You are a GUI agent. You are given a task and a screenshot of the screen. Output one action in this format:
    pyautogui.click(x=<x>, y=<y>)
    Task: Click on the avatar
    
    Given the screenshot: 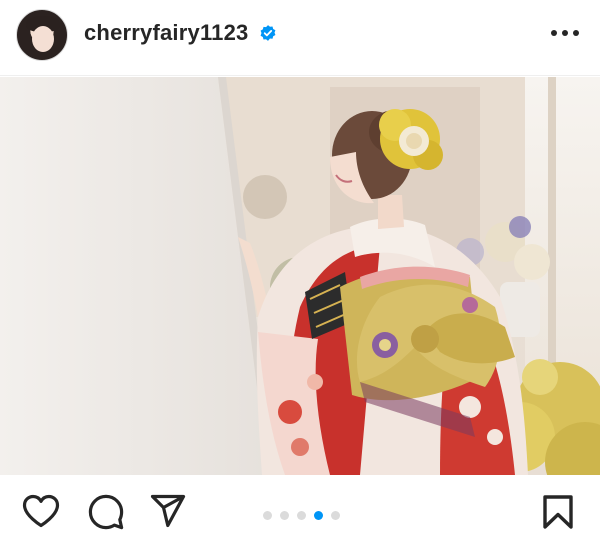 What is the action you would take?
    pyautogui.click(x=42, y=35)
    